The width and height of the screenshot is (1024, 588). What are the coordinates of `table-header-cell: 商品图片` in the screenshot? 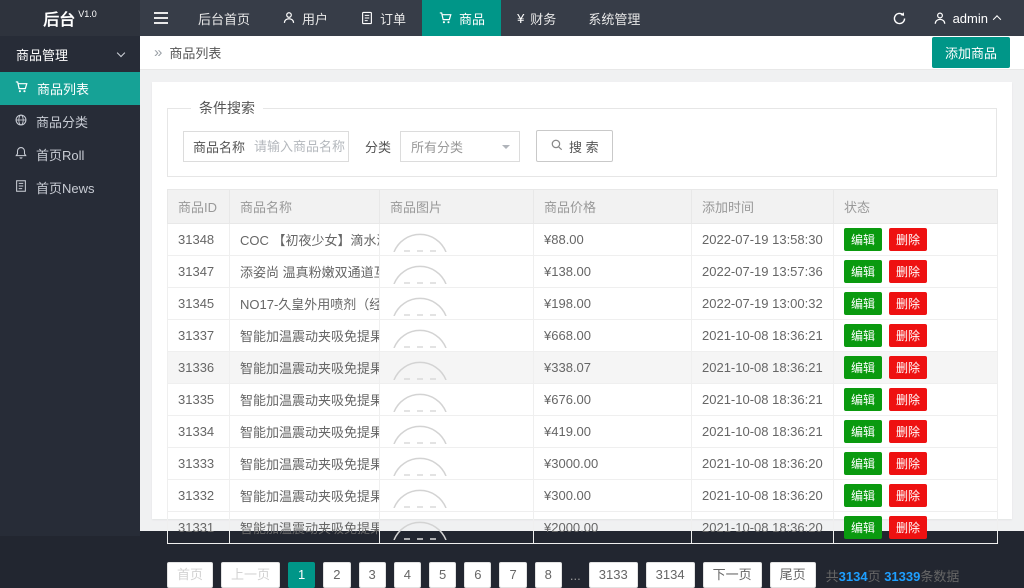 It's located at (456, 206).